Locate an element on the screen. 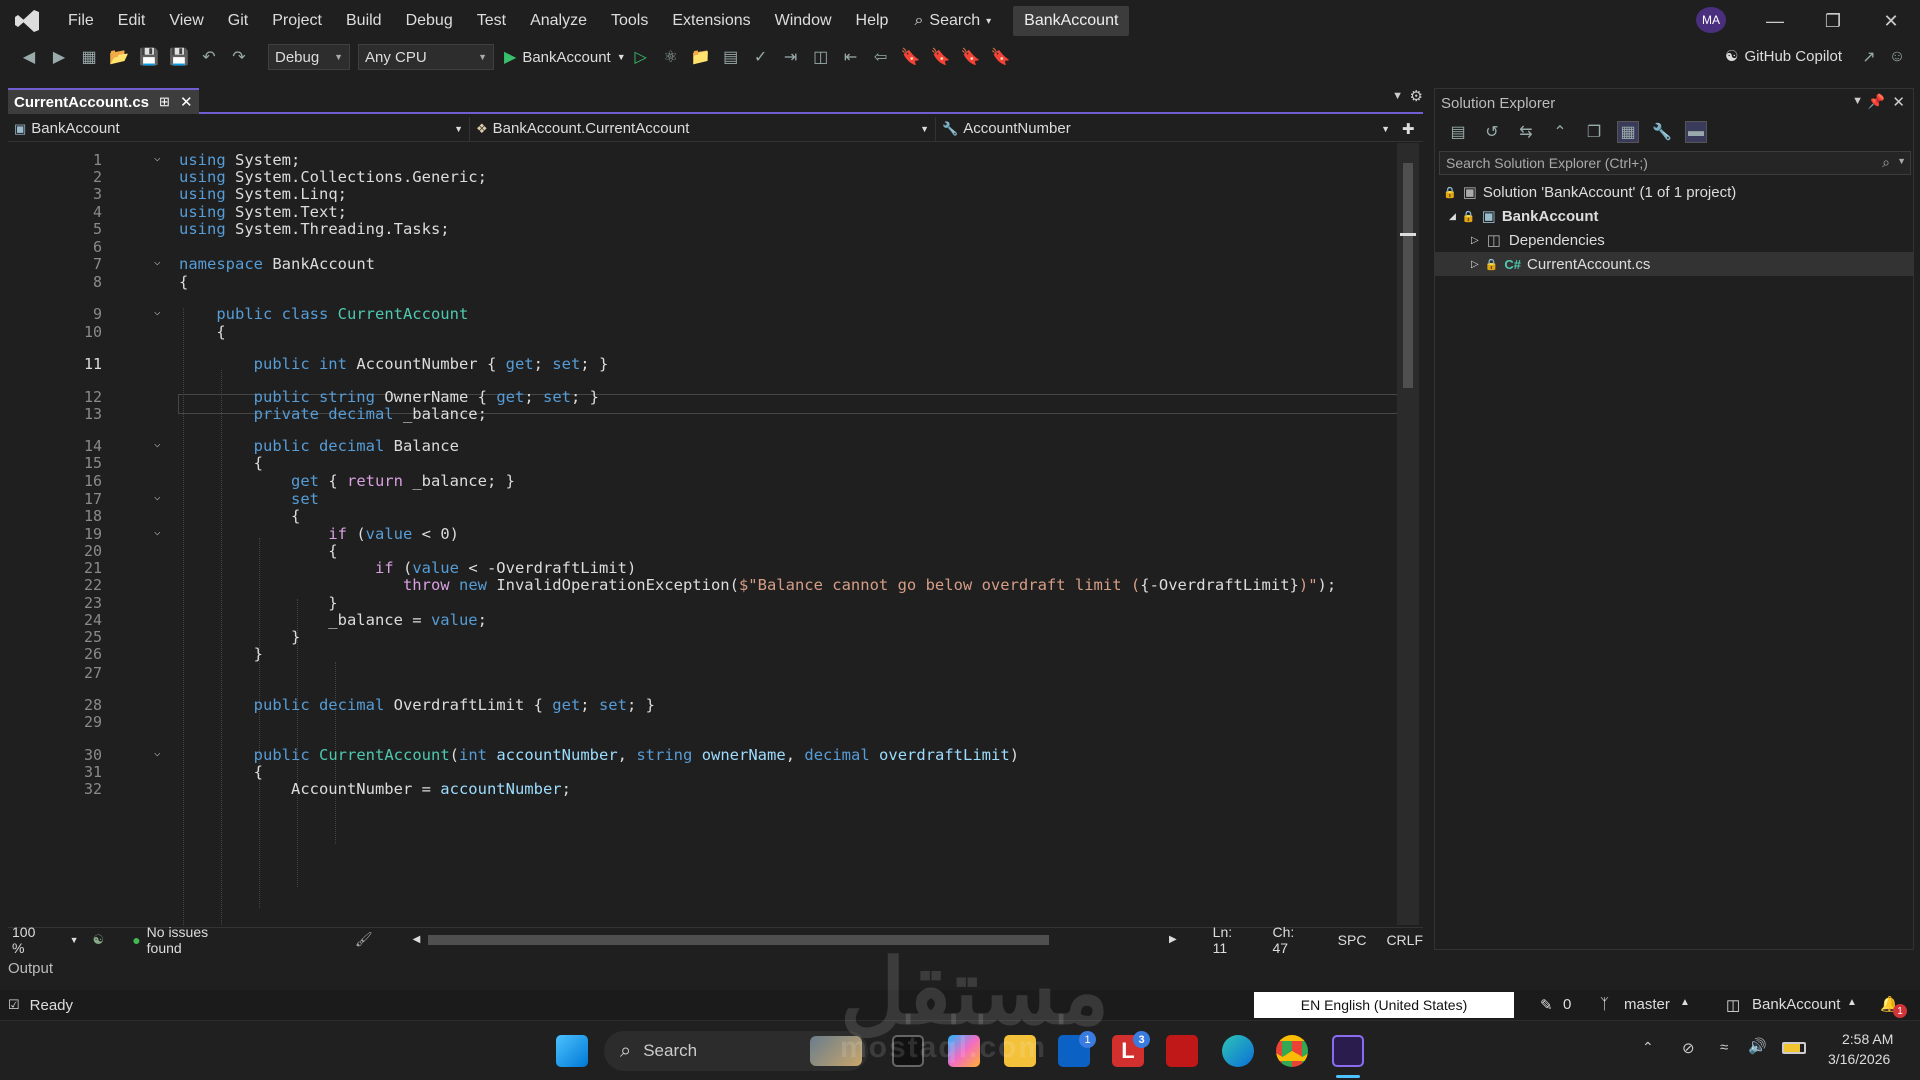 The height and width of the screenshot is (1080, 1920). collapse-all-icon: ⌃ is located at coordinates (1560, 132).